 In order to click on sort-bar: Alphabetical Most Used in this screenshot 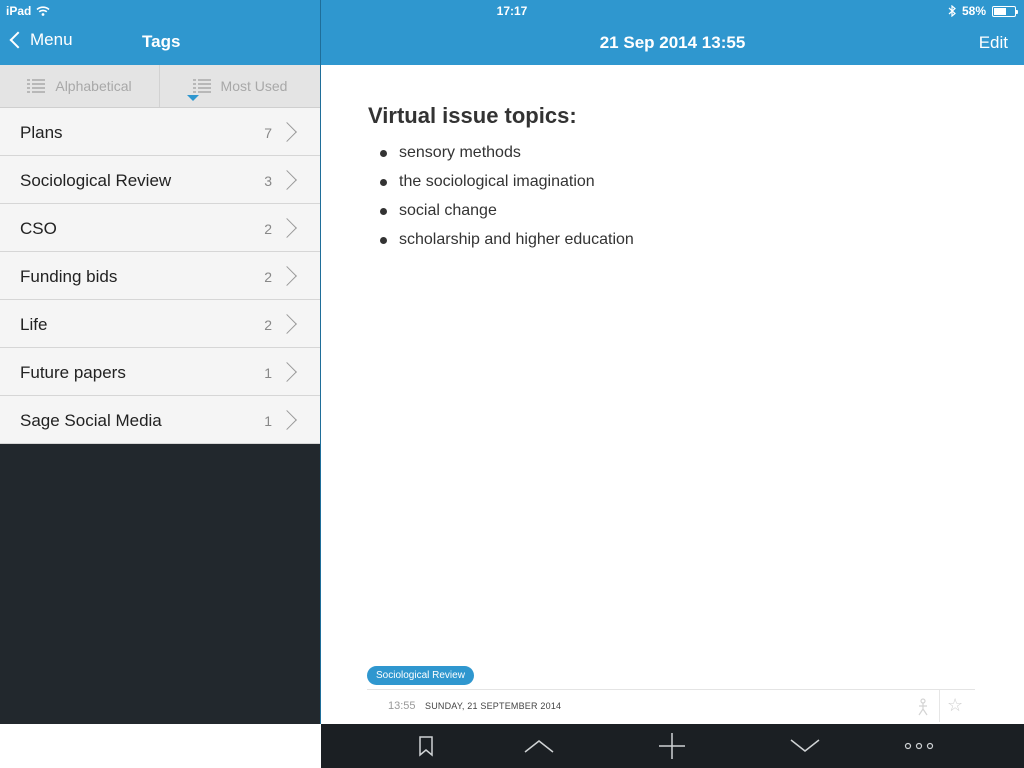, I will do `click(160, 86)`.